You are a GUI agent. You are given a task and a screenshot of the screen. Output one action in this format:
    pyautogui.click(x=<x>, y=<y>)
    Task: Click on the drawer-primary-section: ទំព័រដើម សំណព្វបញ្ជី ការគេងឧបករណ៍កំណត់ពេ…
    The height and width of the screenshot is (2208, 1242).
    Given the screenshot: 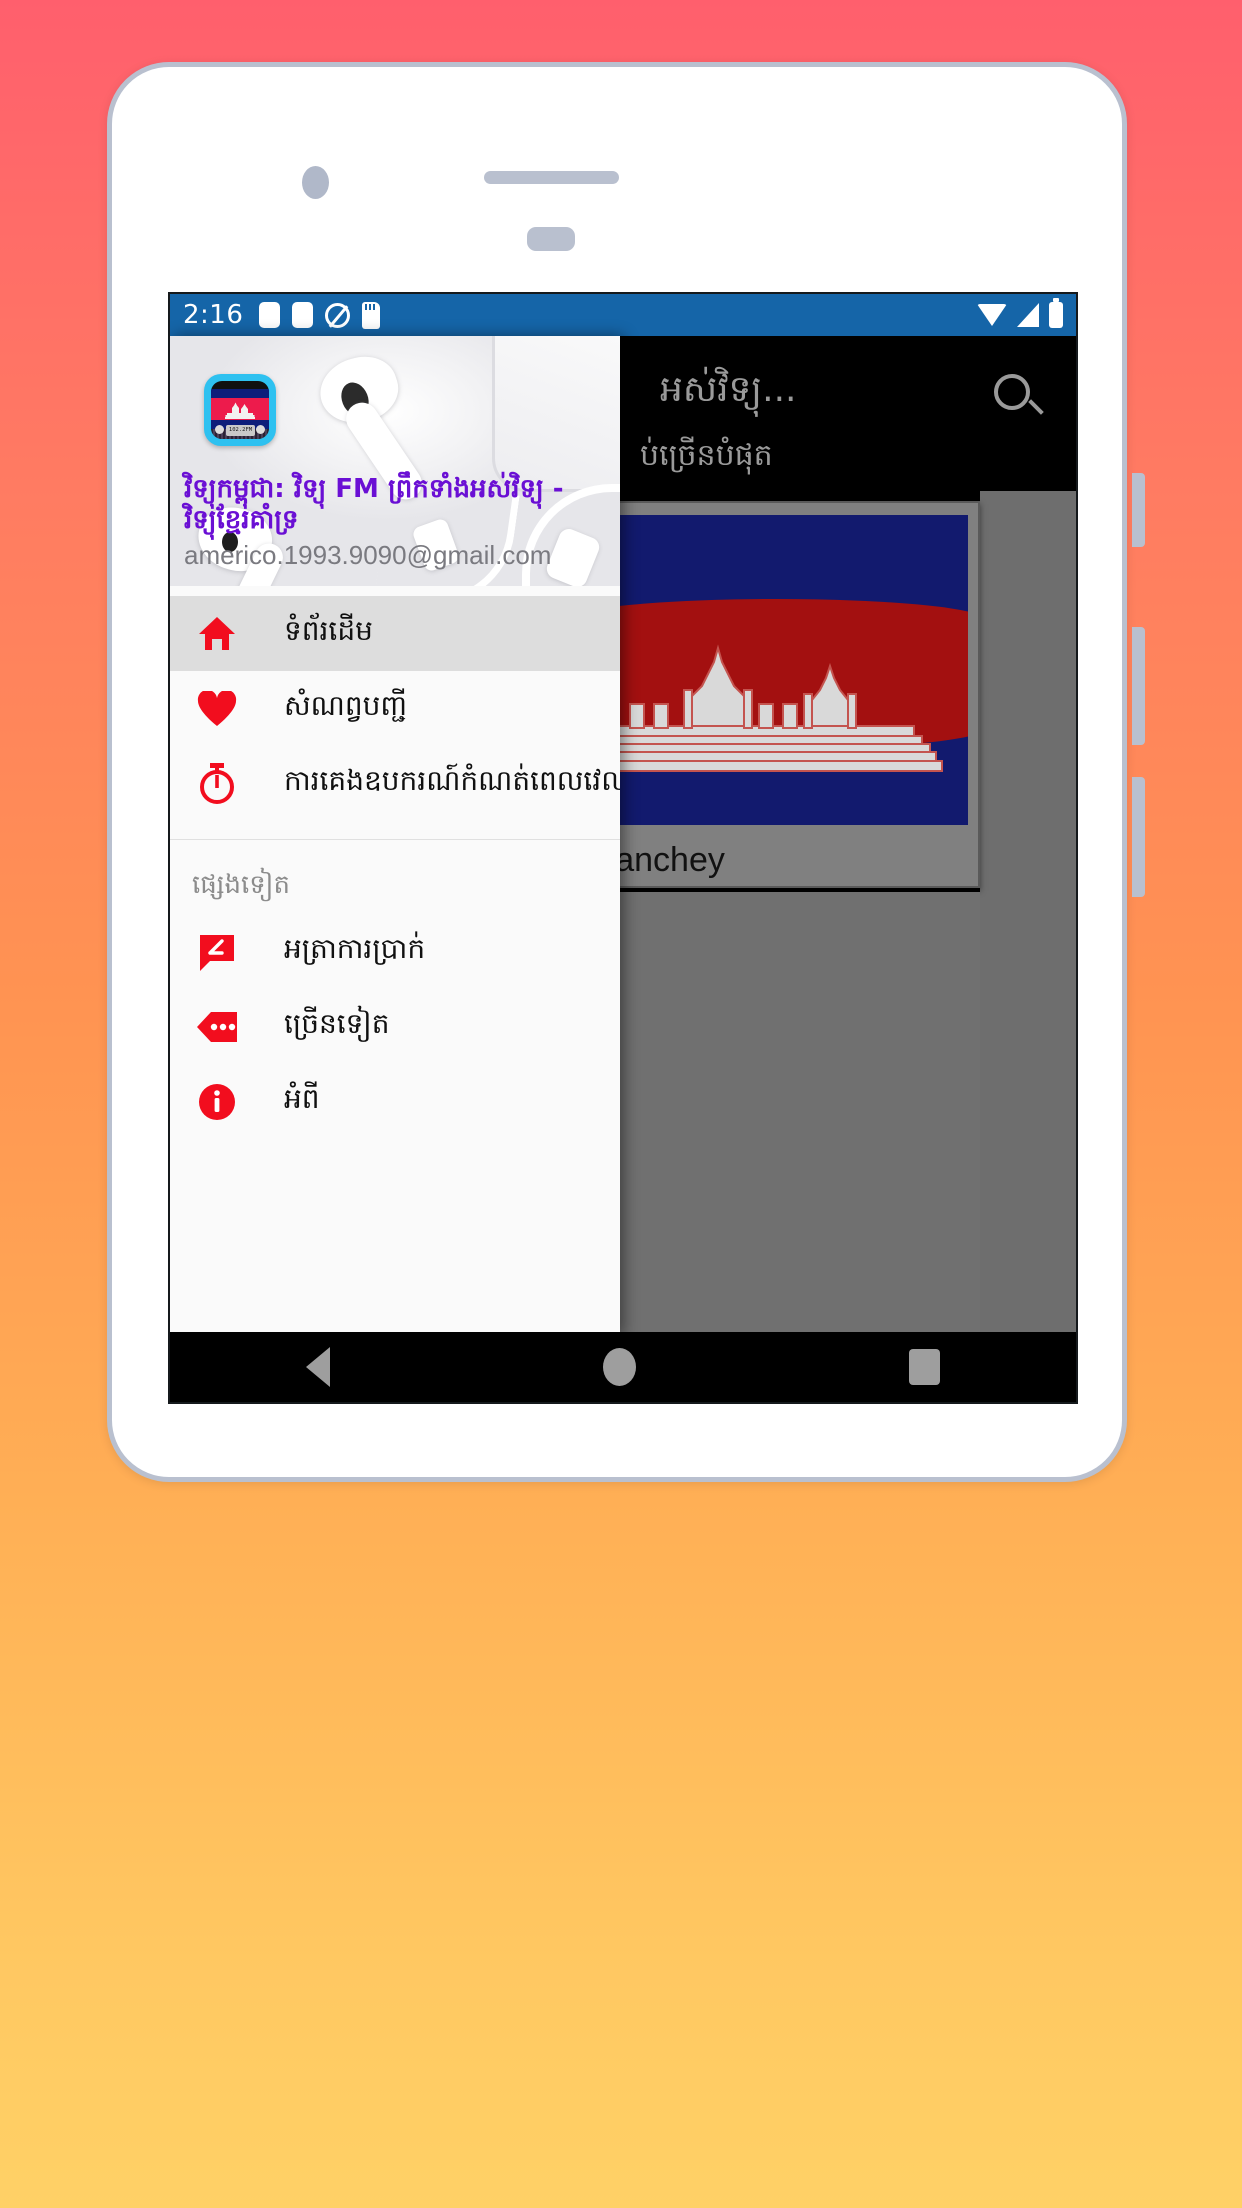 What is the action you would take?
    pyautogui.click(x=395, y=712)
    